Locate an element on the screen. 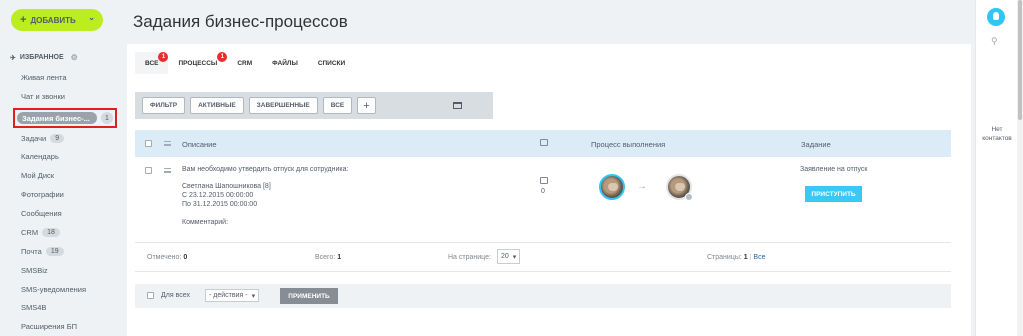  per-page-select: 20 ▾ is located at coordinates (509, 256).